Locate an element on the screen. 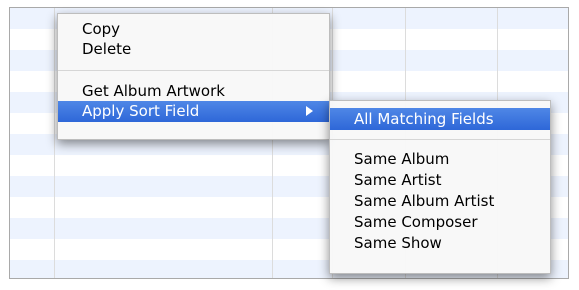 The image size is (579, 290). get-album-artwork-menu-item: Get Album Artwork is located at coordinates (193, 91).